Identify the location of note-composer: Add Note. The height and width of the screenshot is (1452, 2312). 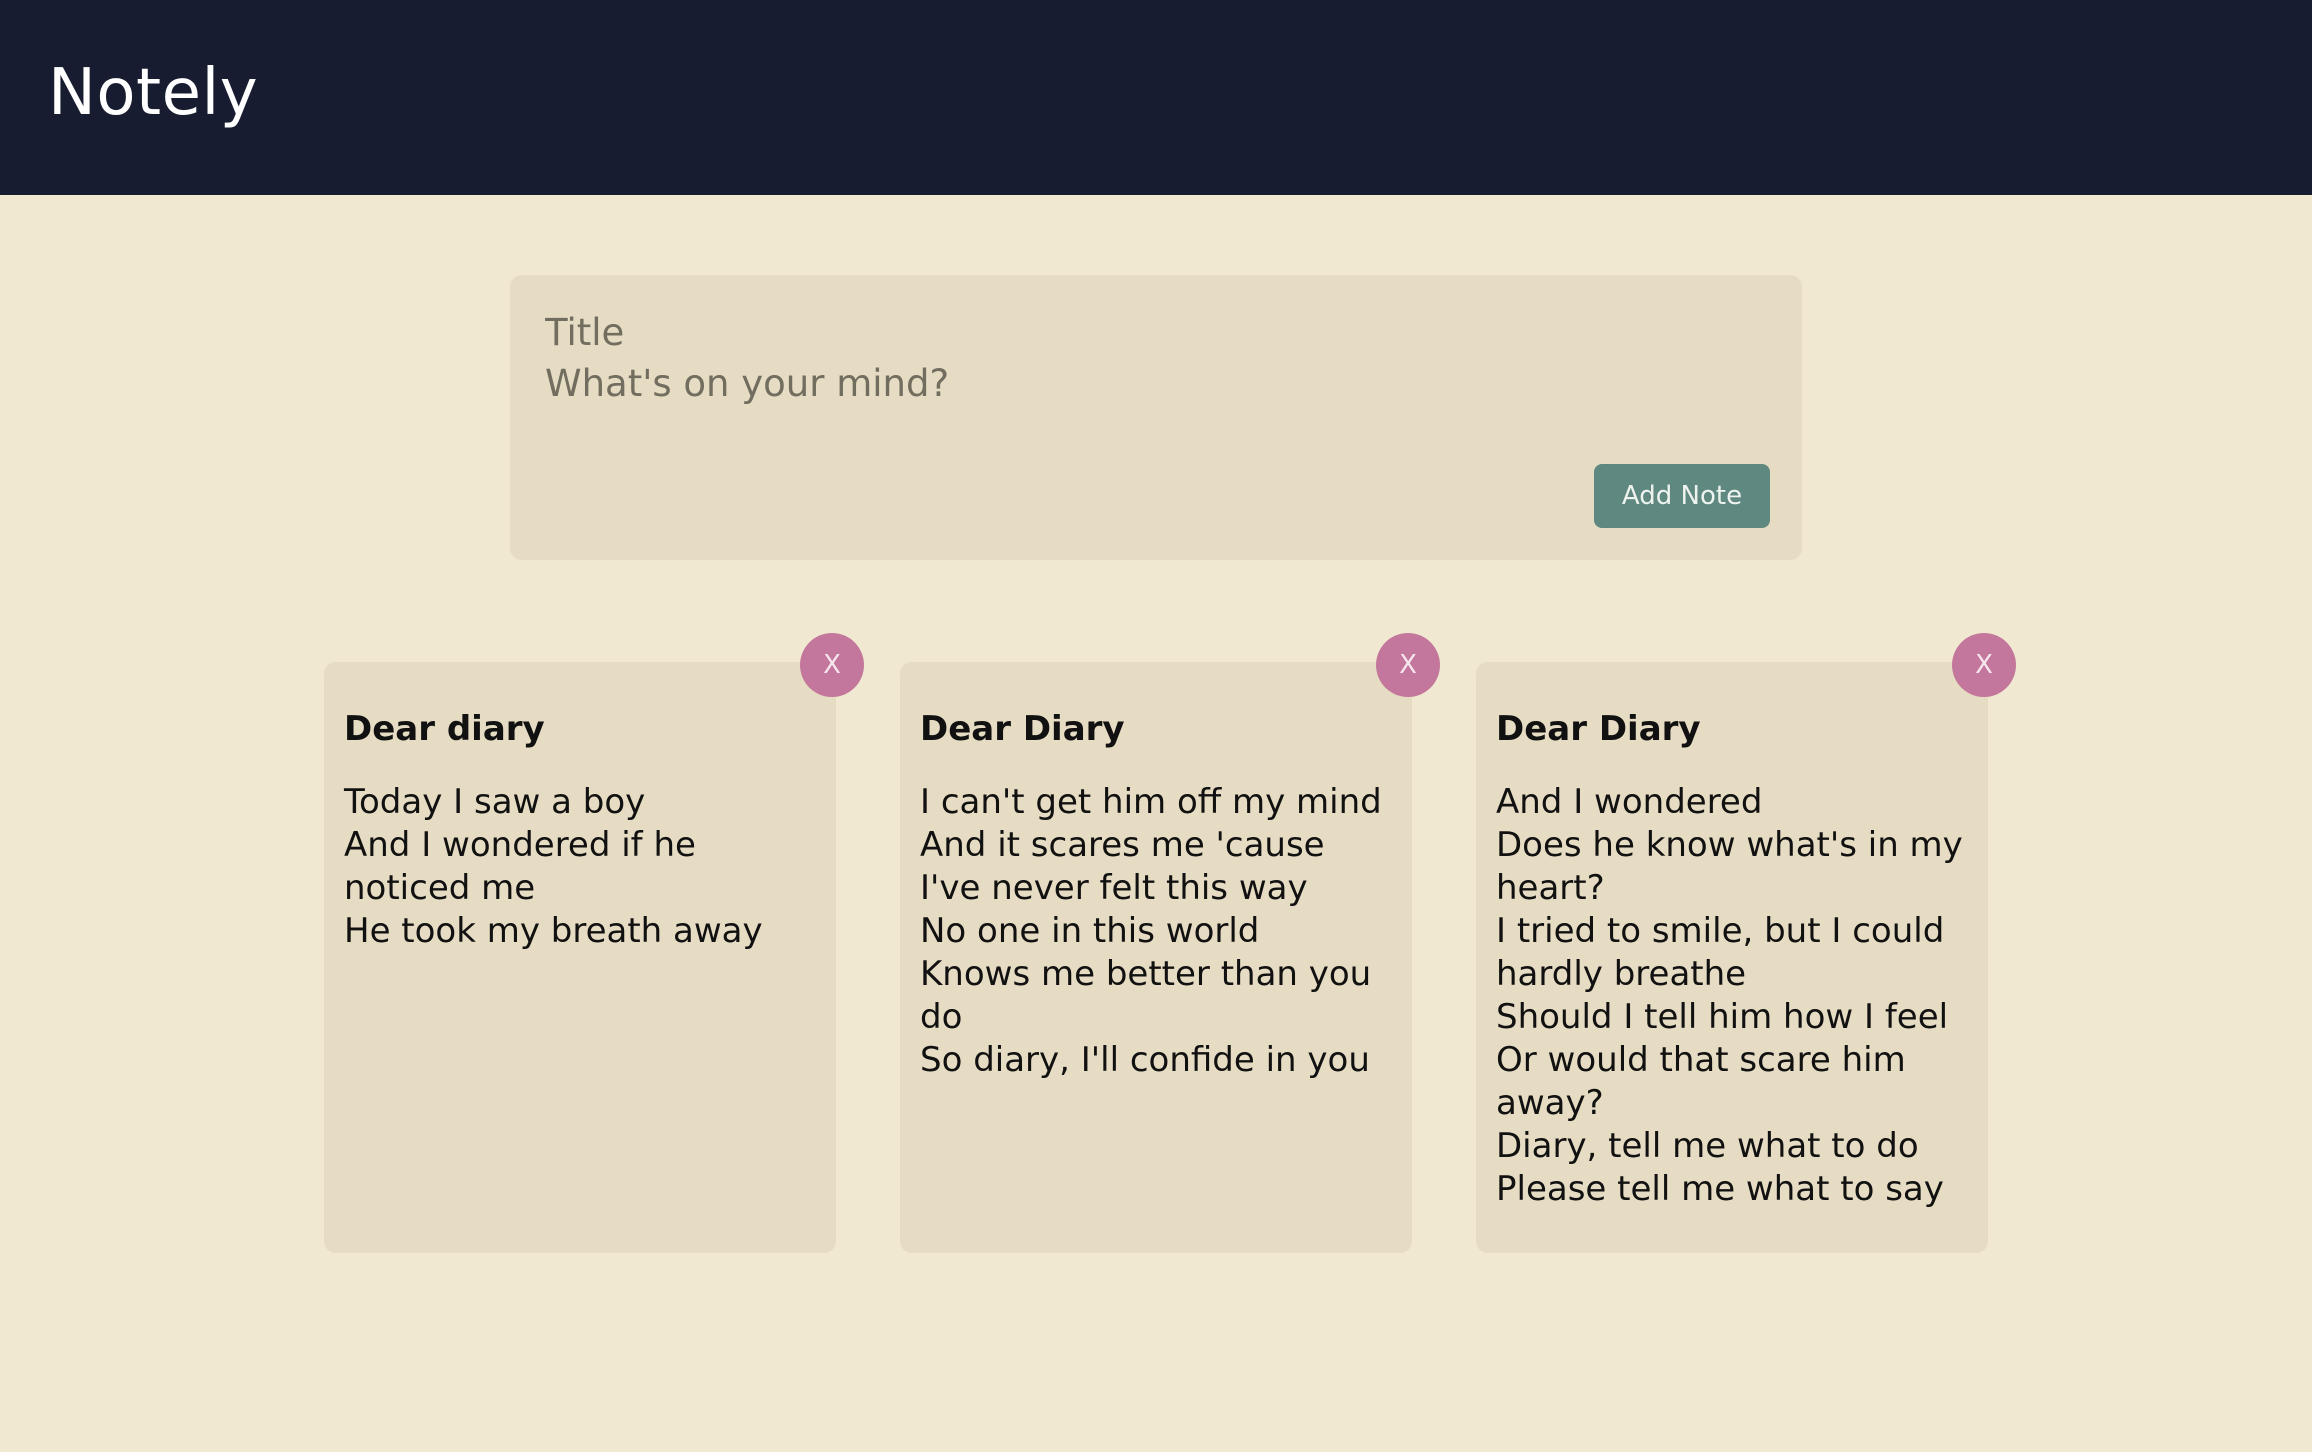
(1156, 417).